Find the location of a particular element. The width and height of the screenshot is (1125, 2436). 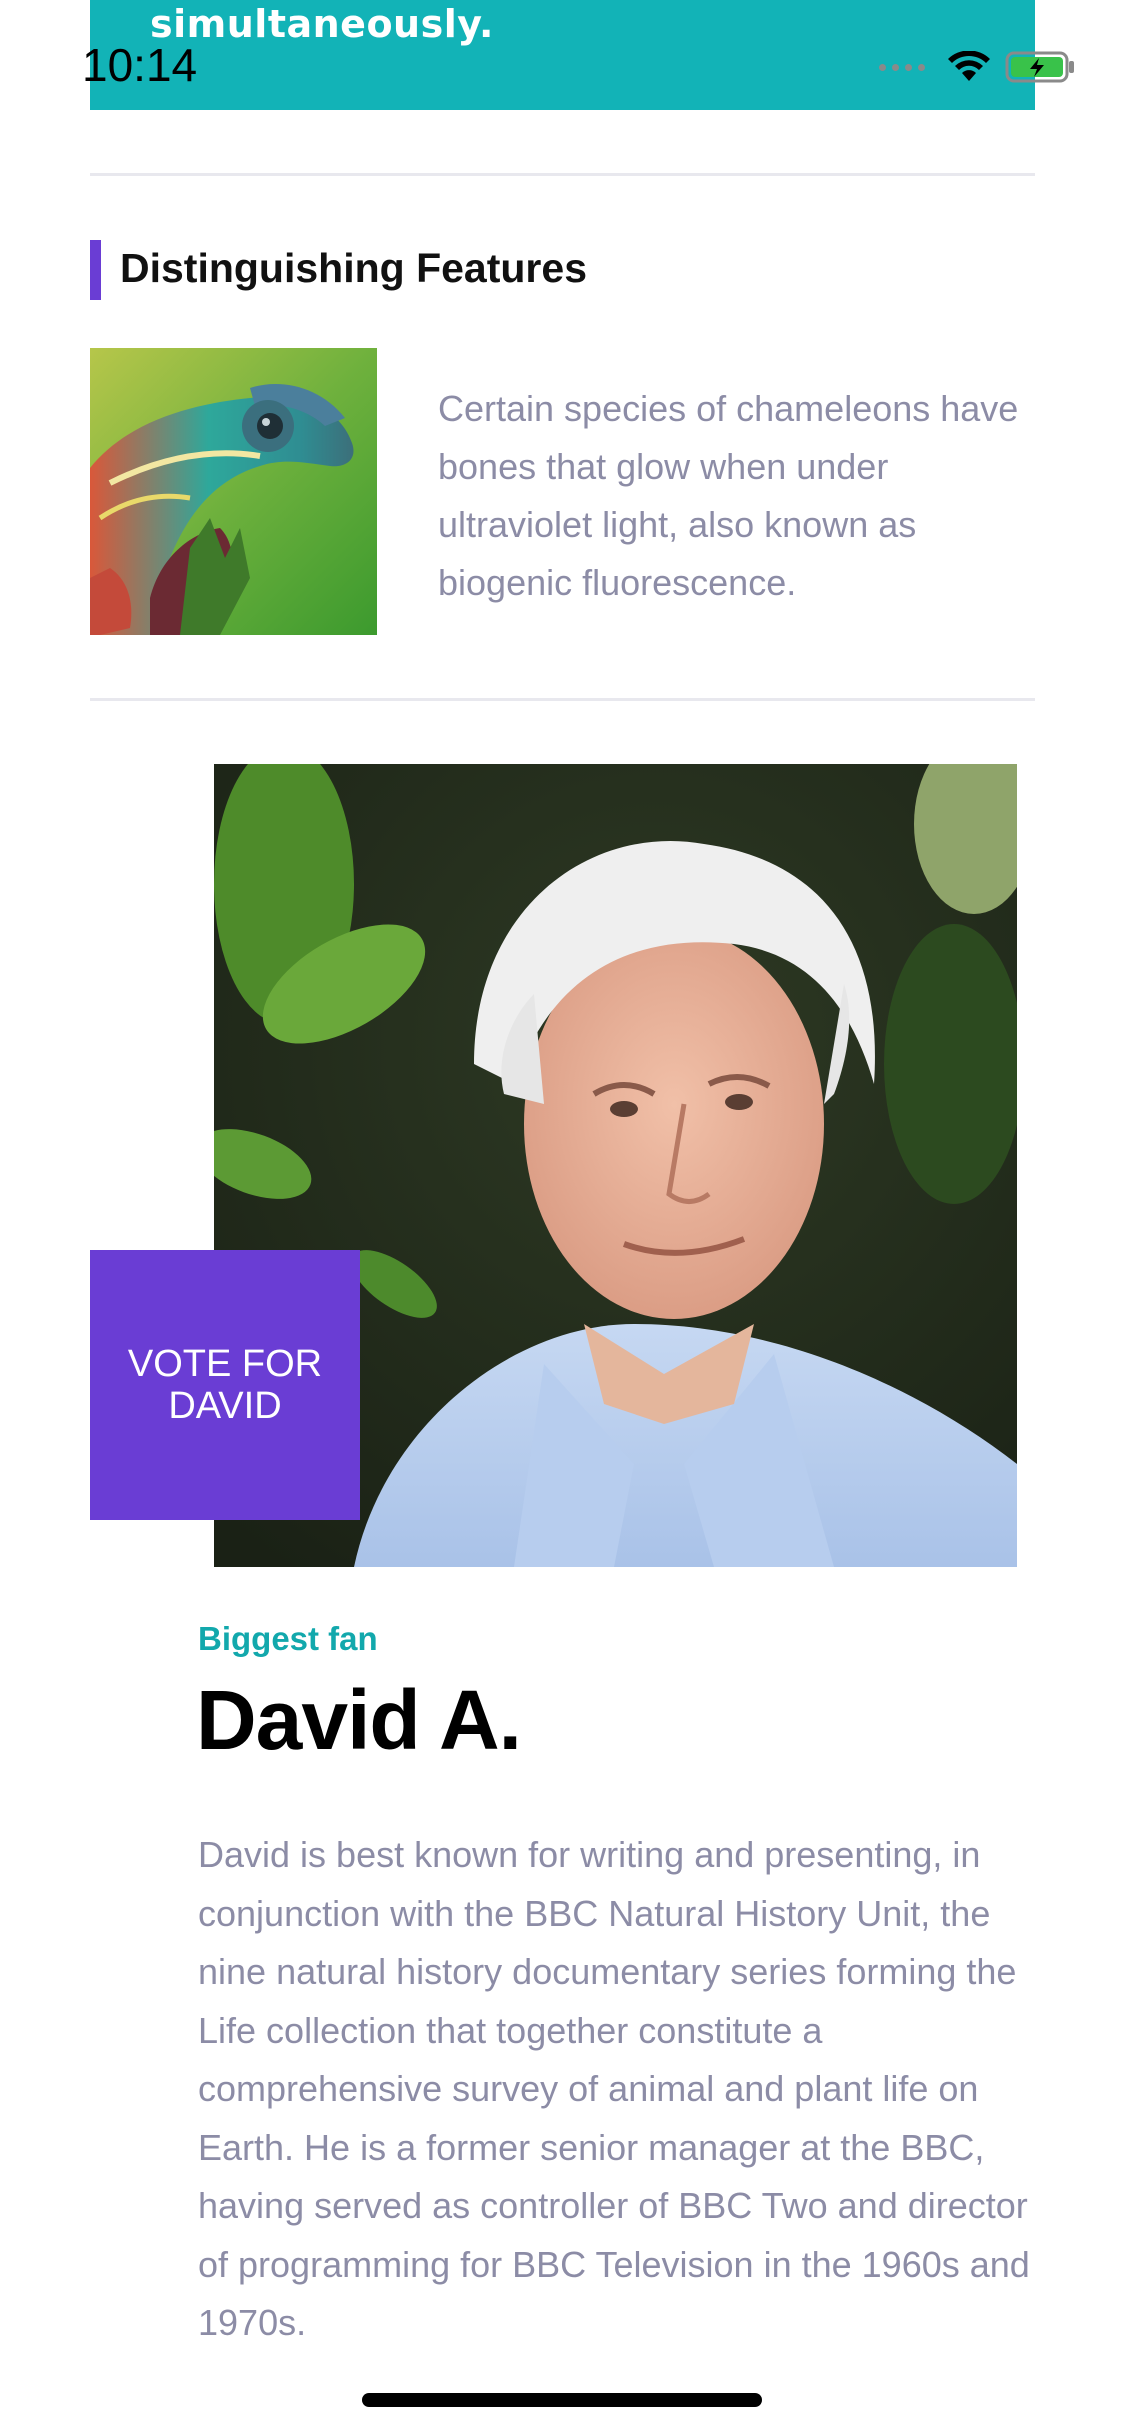

status-icons is located at coordinates (978, 67).